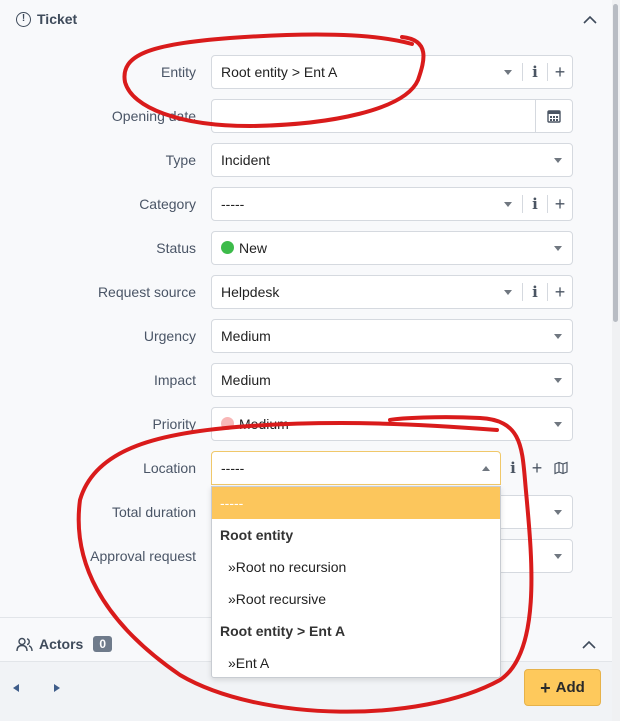 The height and width of the screenshot is (721, 620). What do you see at coordinates (392, 336) in the screenshot?
I see `urgency-select: Medium` at bounding box center [392, 336].